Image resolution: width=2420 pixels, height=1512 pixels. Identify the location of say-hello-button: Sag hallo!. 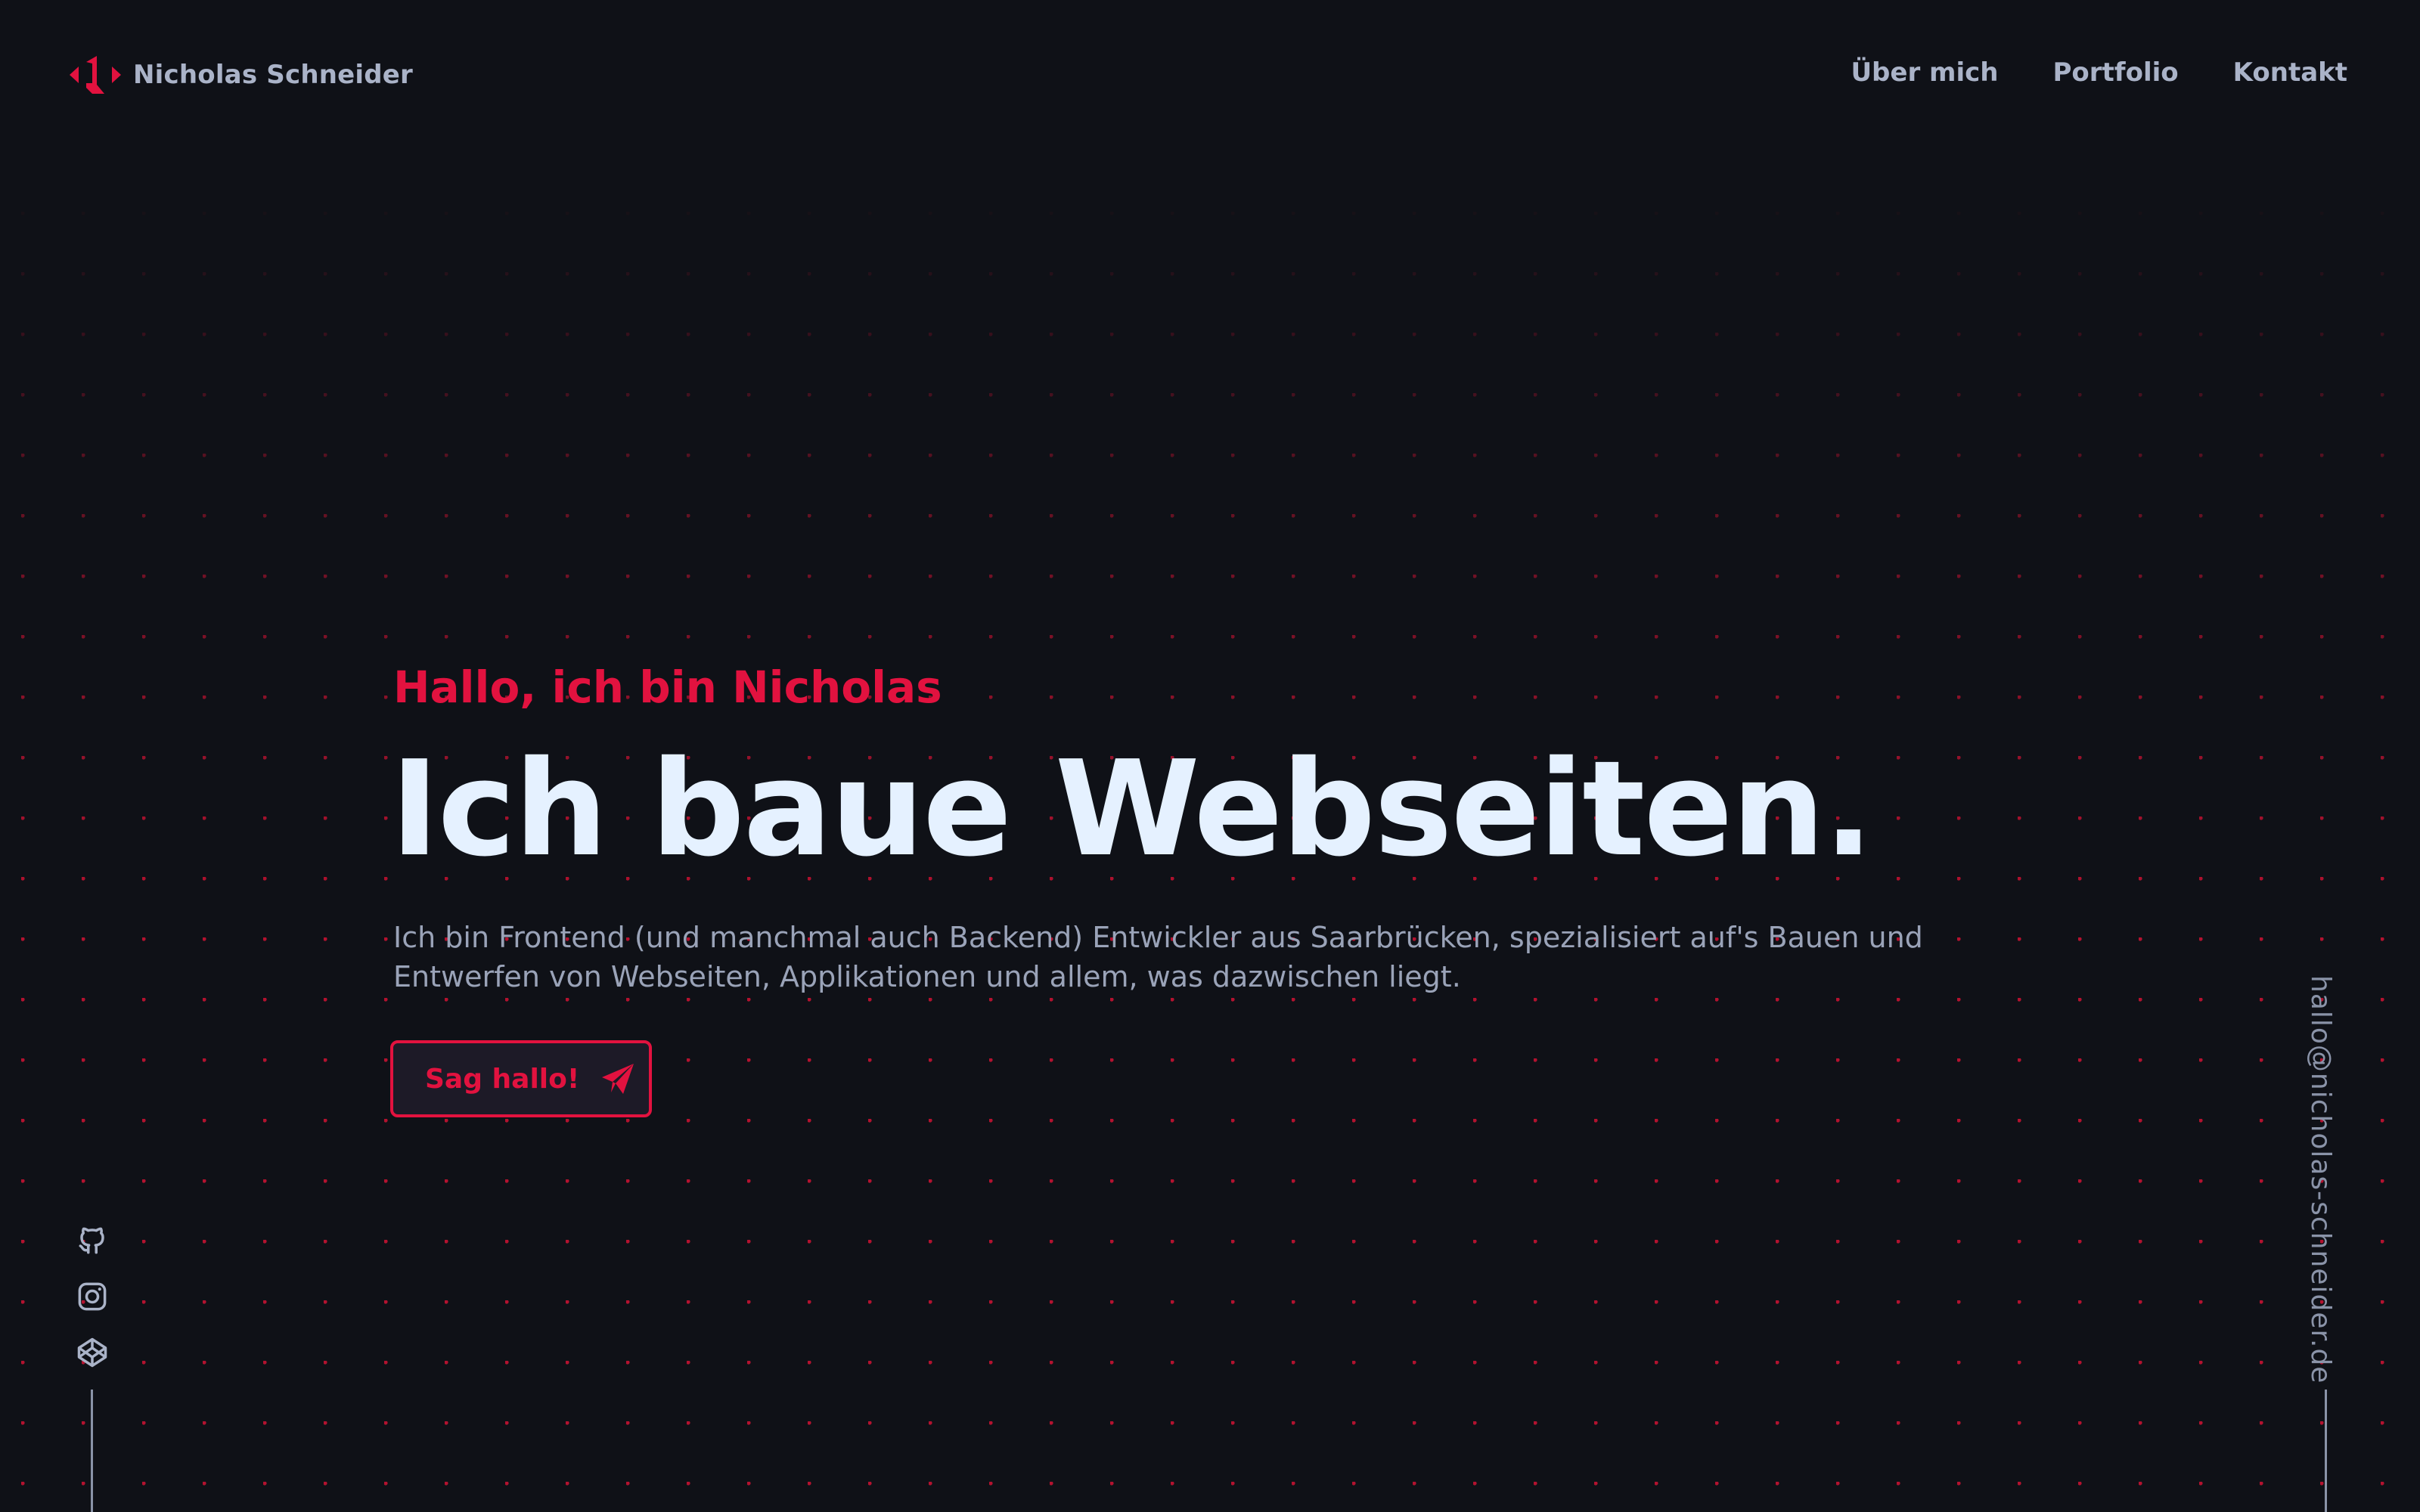
(521, 1078).